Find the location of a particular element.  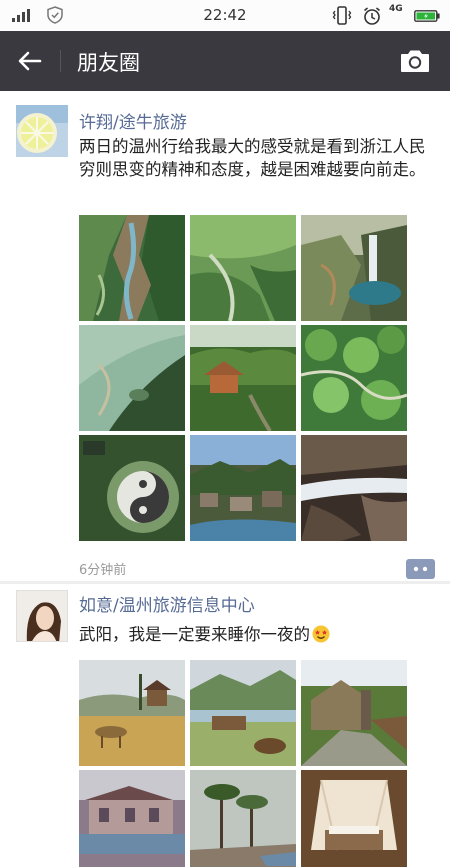

photo-lake is located at coordinates (132, 378).